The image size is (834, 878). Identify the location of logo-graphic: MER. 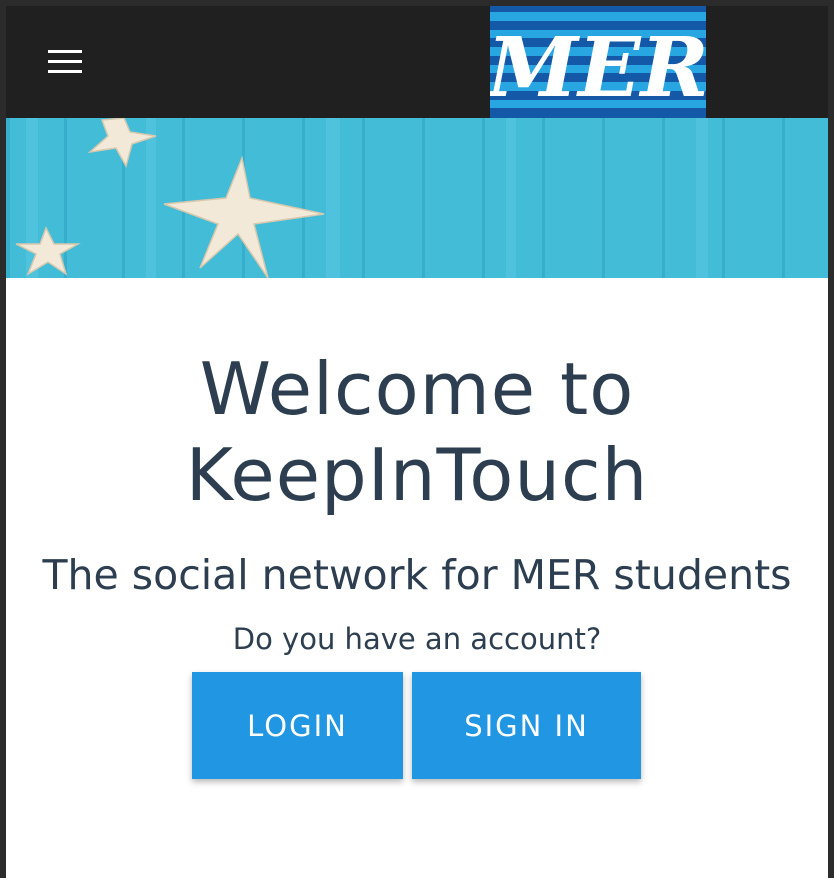
(598, 63).